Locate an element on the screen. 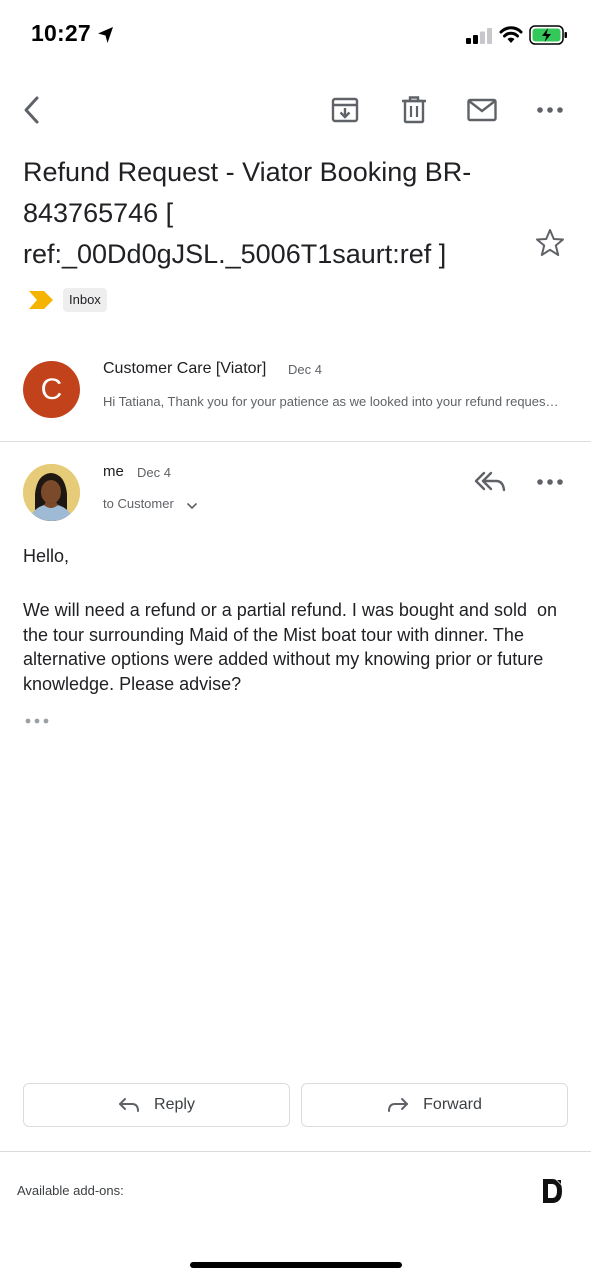 The width and height of the screenshot is (591, 1280). home-indicator is located at coordinates (296, 1265).